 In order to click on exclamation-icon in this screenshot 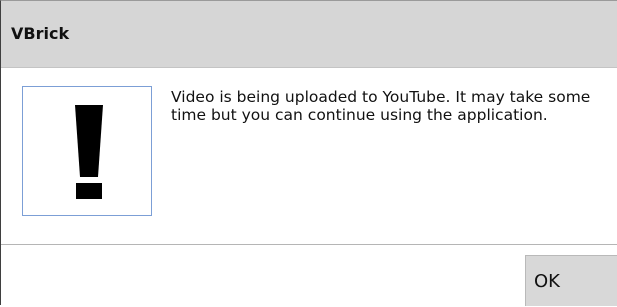, I will do `click(89, 152)`.